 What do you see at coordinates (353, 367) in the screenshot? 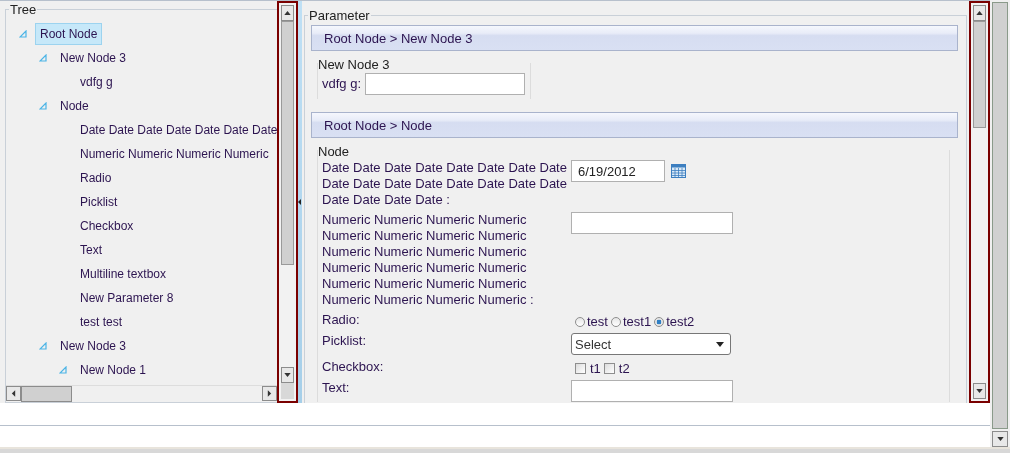
I see `field-label: Checkbox:` at bounding box center [353, 367].